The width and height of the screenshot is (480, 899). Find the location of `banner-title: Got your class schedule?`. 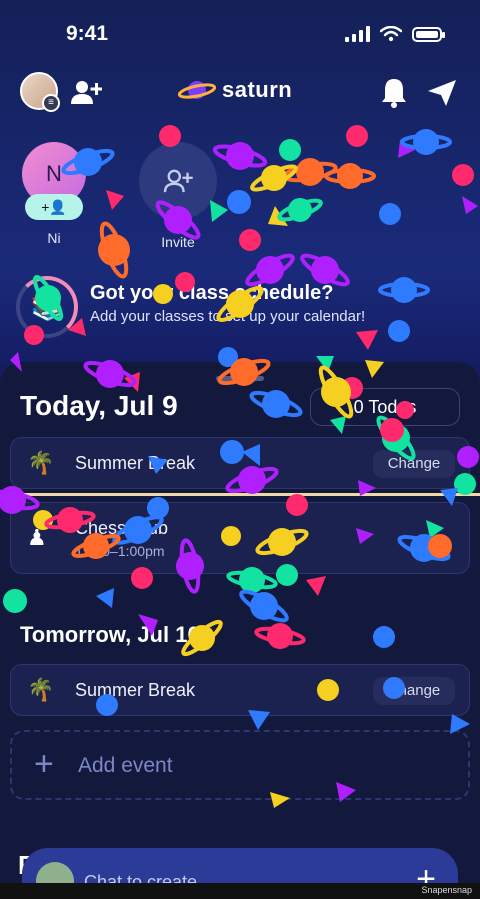

banner-title: Got your class schedule? is located at coordinates (212, 293).